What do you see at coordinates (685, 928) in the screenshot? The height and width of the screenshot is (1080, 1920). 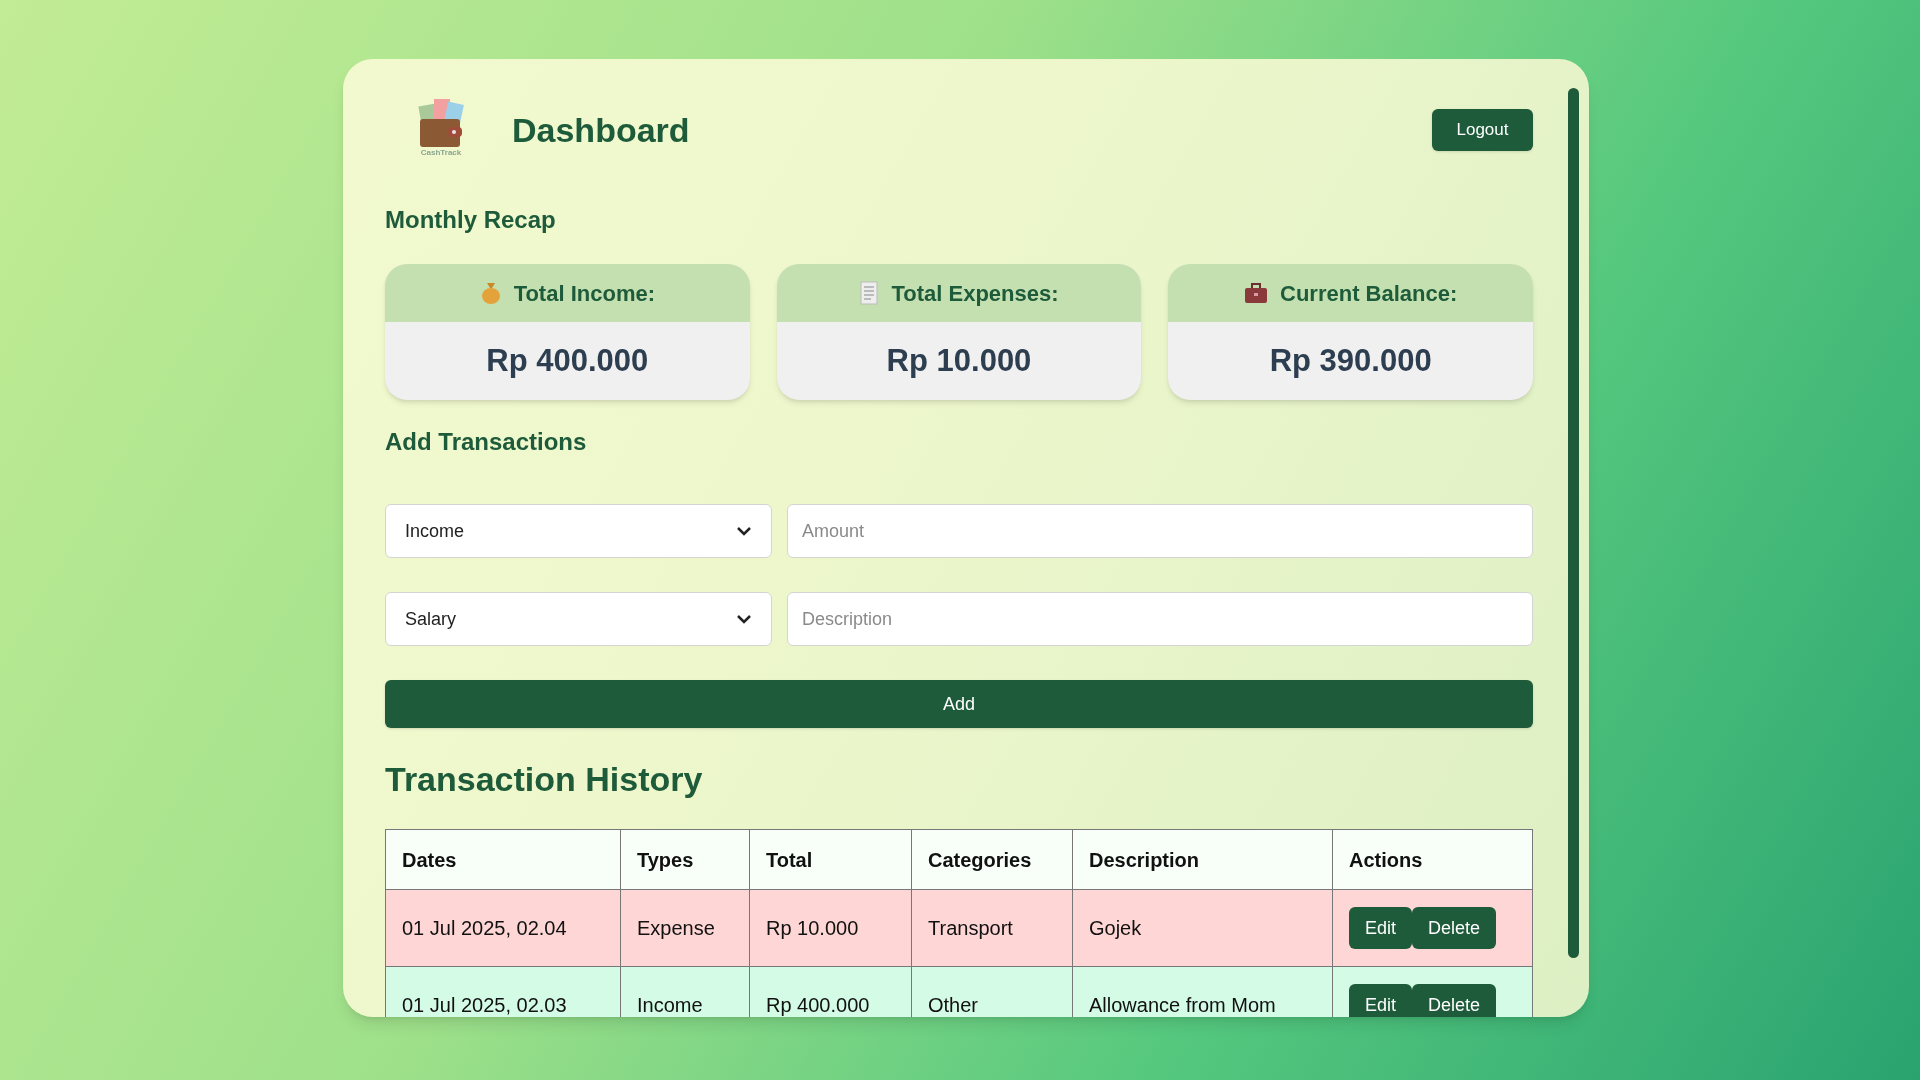 I see `table-cell: Expense` at bounding box center [685, 928].